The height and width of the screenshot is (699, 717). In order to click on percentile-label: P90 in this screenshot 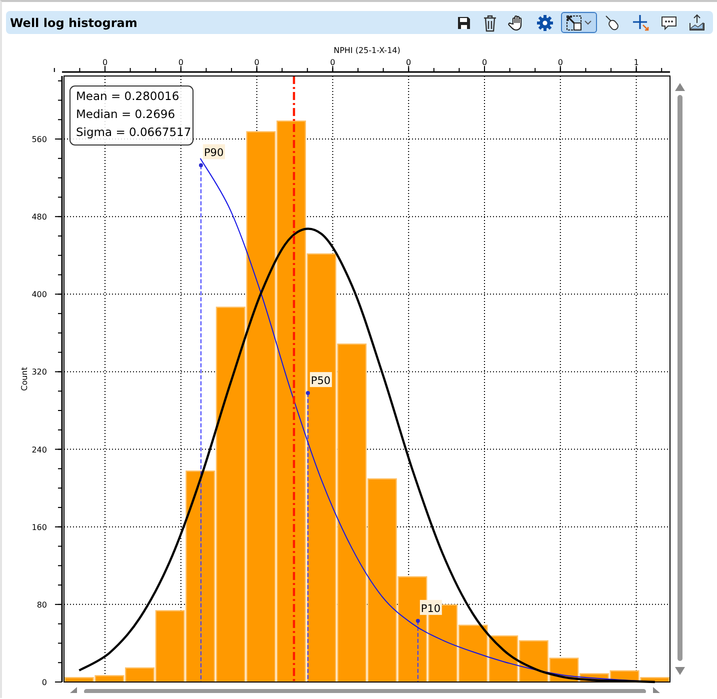, I will do `click(213, 152)`.